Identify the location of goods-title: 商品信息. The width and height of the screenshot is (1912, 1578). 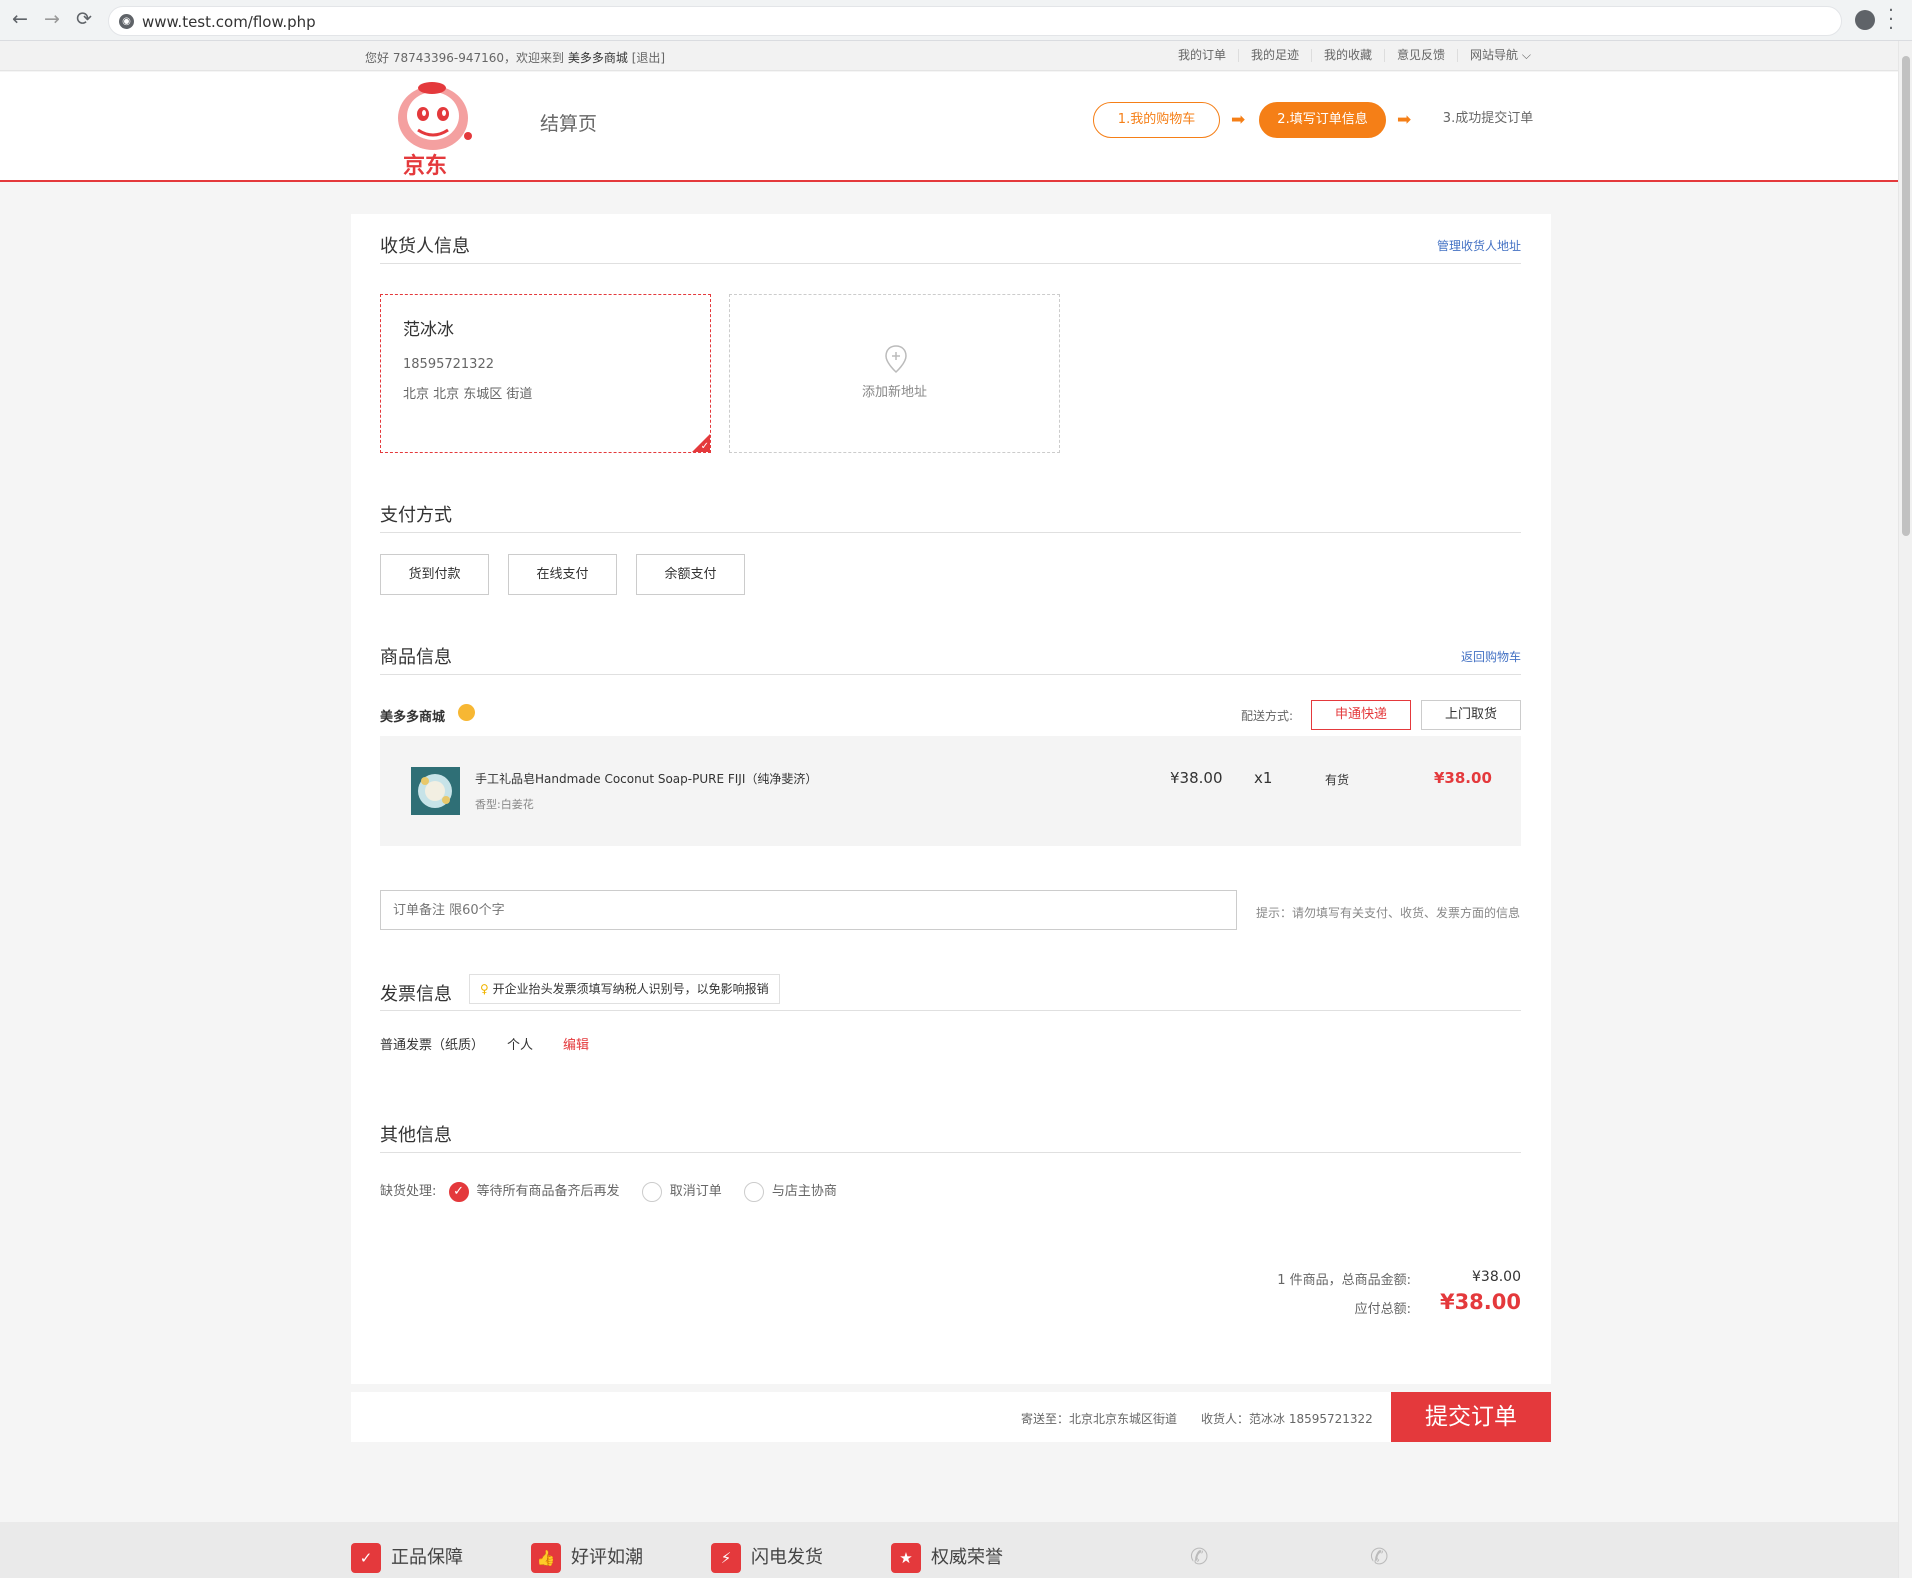
(416, 657).